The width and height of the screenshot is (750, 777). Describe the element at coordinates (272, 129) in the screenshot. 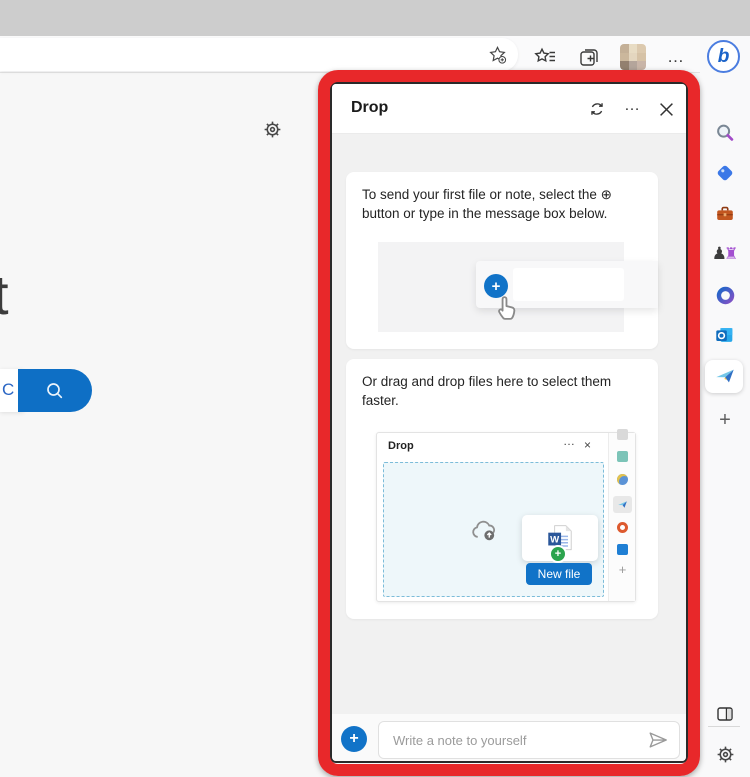

I see `page-settings-icon` at that location.